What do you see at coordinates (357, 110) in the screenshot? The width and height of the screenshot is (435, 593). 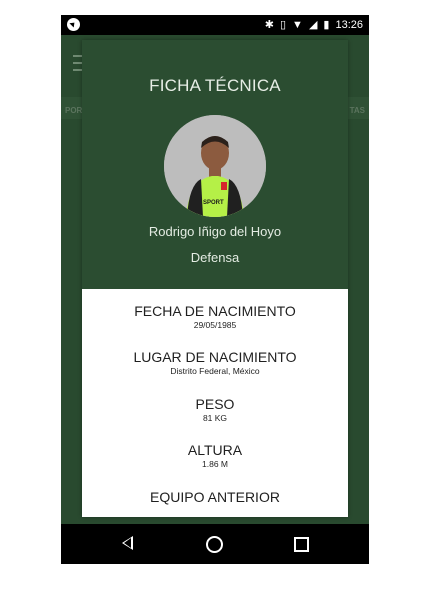 I see `background-tab-right: TAS` at bounding box center [357, 110].